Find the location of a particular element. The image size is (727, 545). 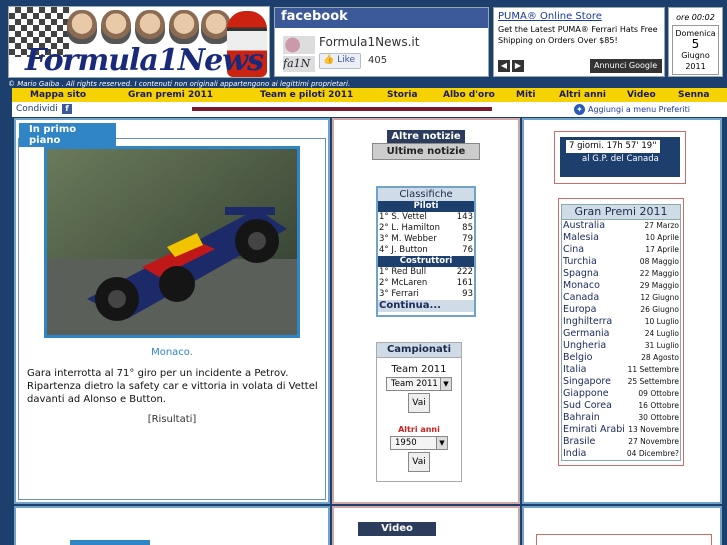

calendar-title: Gran Premi 2011 is located at coordinates (621, 212).